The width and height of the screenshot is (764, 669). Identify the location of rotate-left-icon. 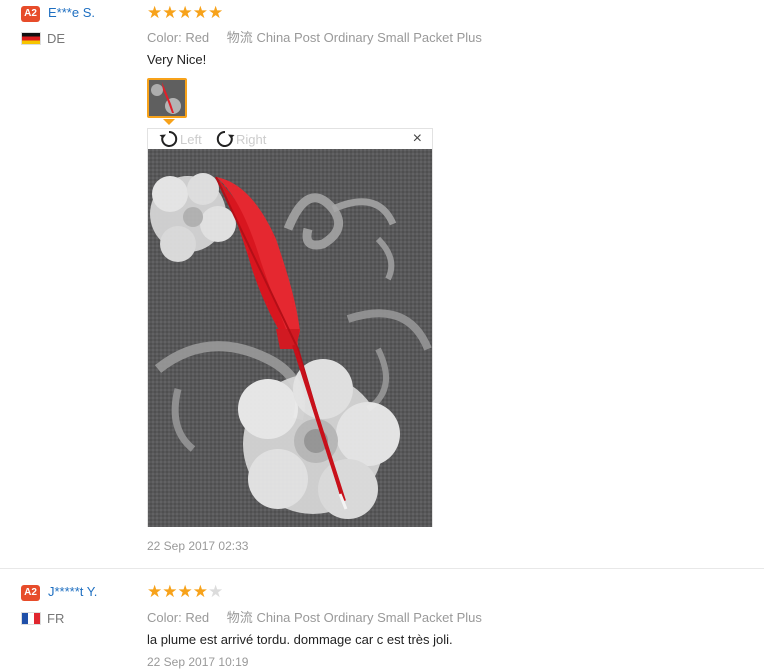
(168, 138).